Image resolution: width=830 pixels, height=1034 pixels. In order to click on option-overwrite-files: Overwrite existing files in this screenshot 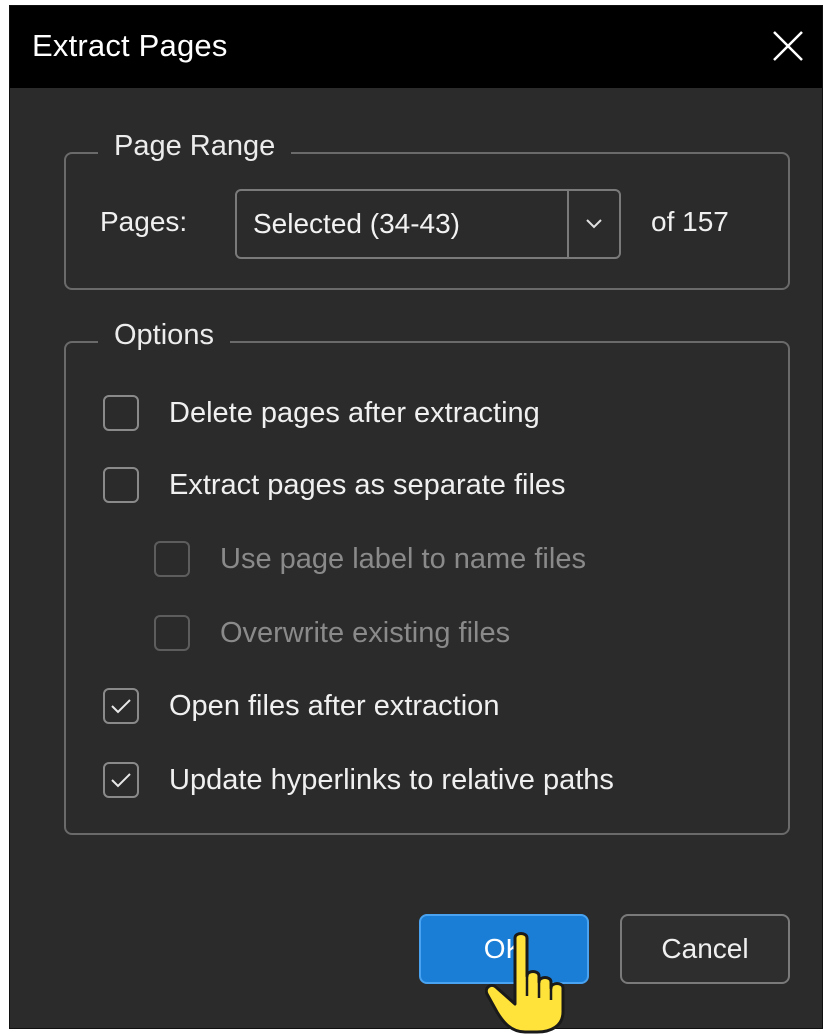, I will do `click(332, 633)`.